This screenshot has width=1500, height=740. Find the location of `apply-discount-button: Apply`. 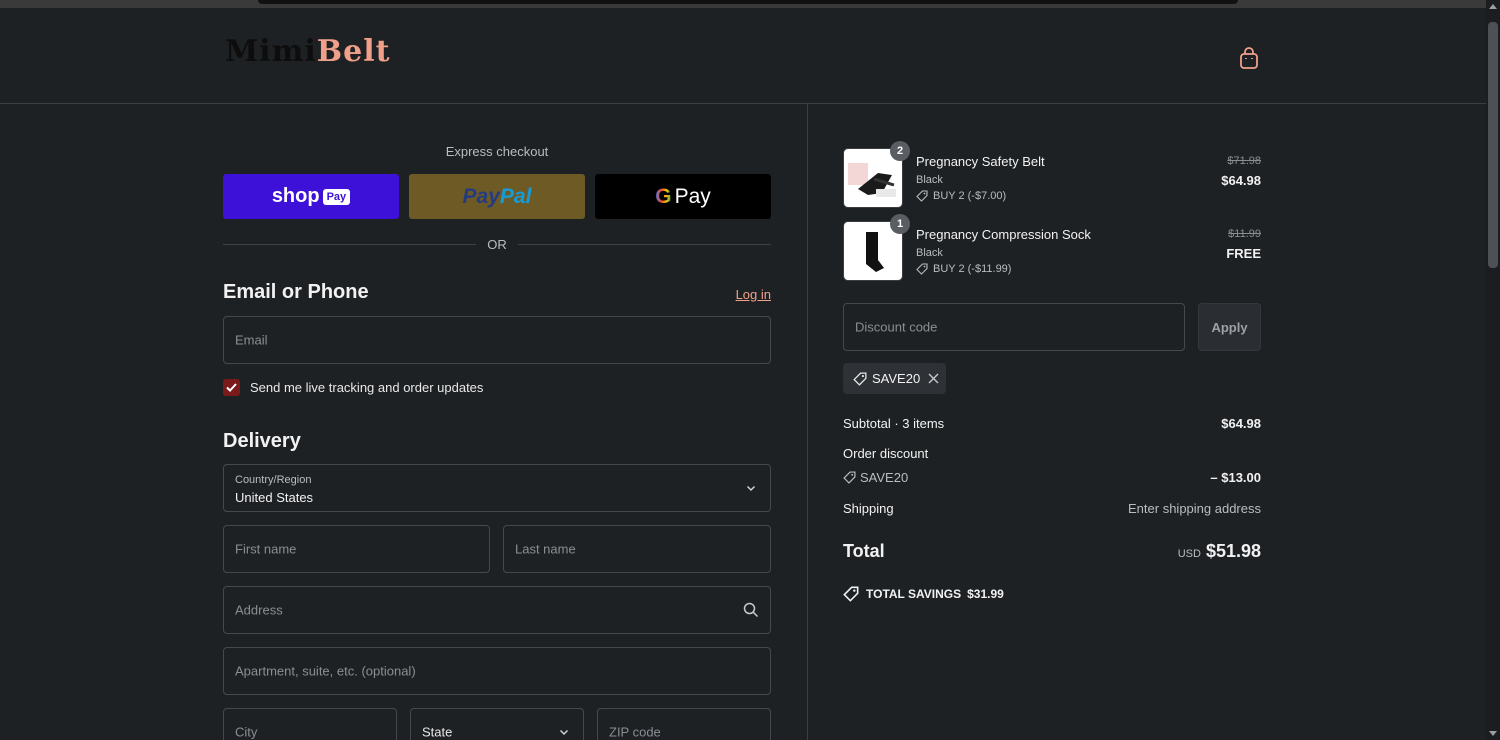

apply-discount-button: Apply is located at coordinates (1229, 327).